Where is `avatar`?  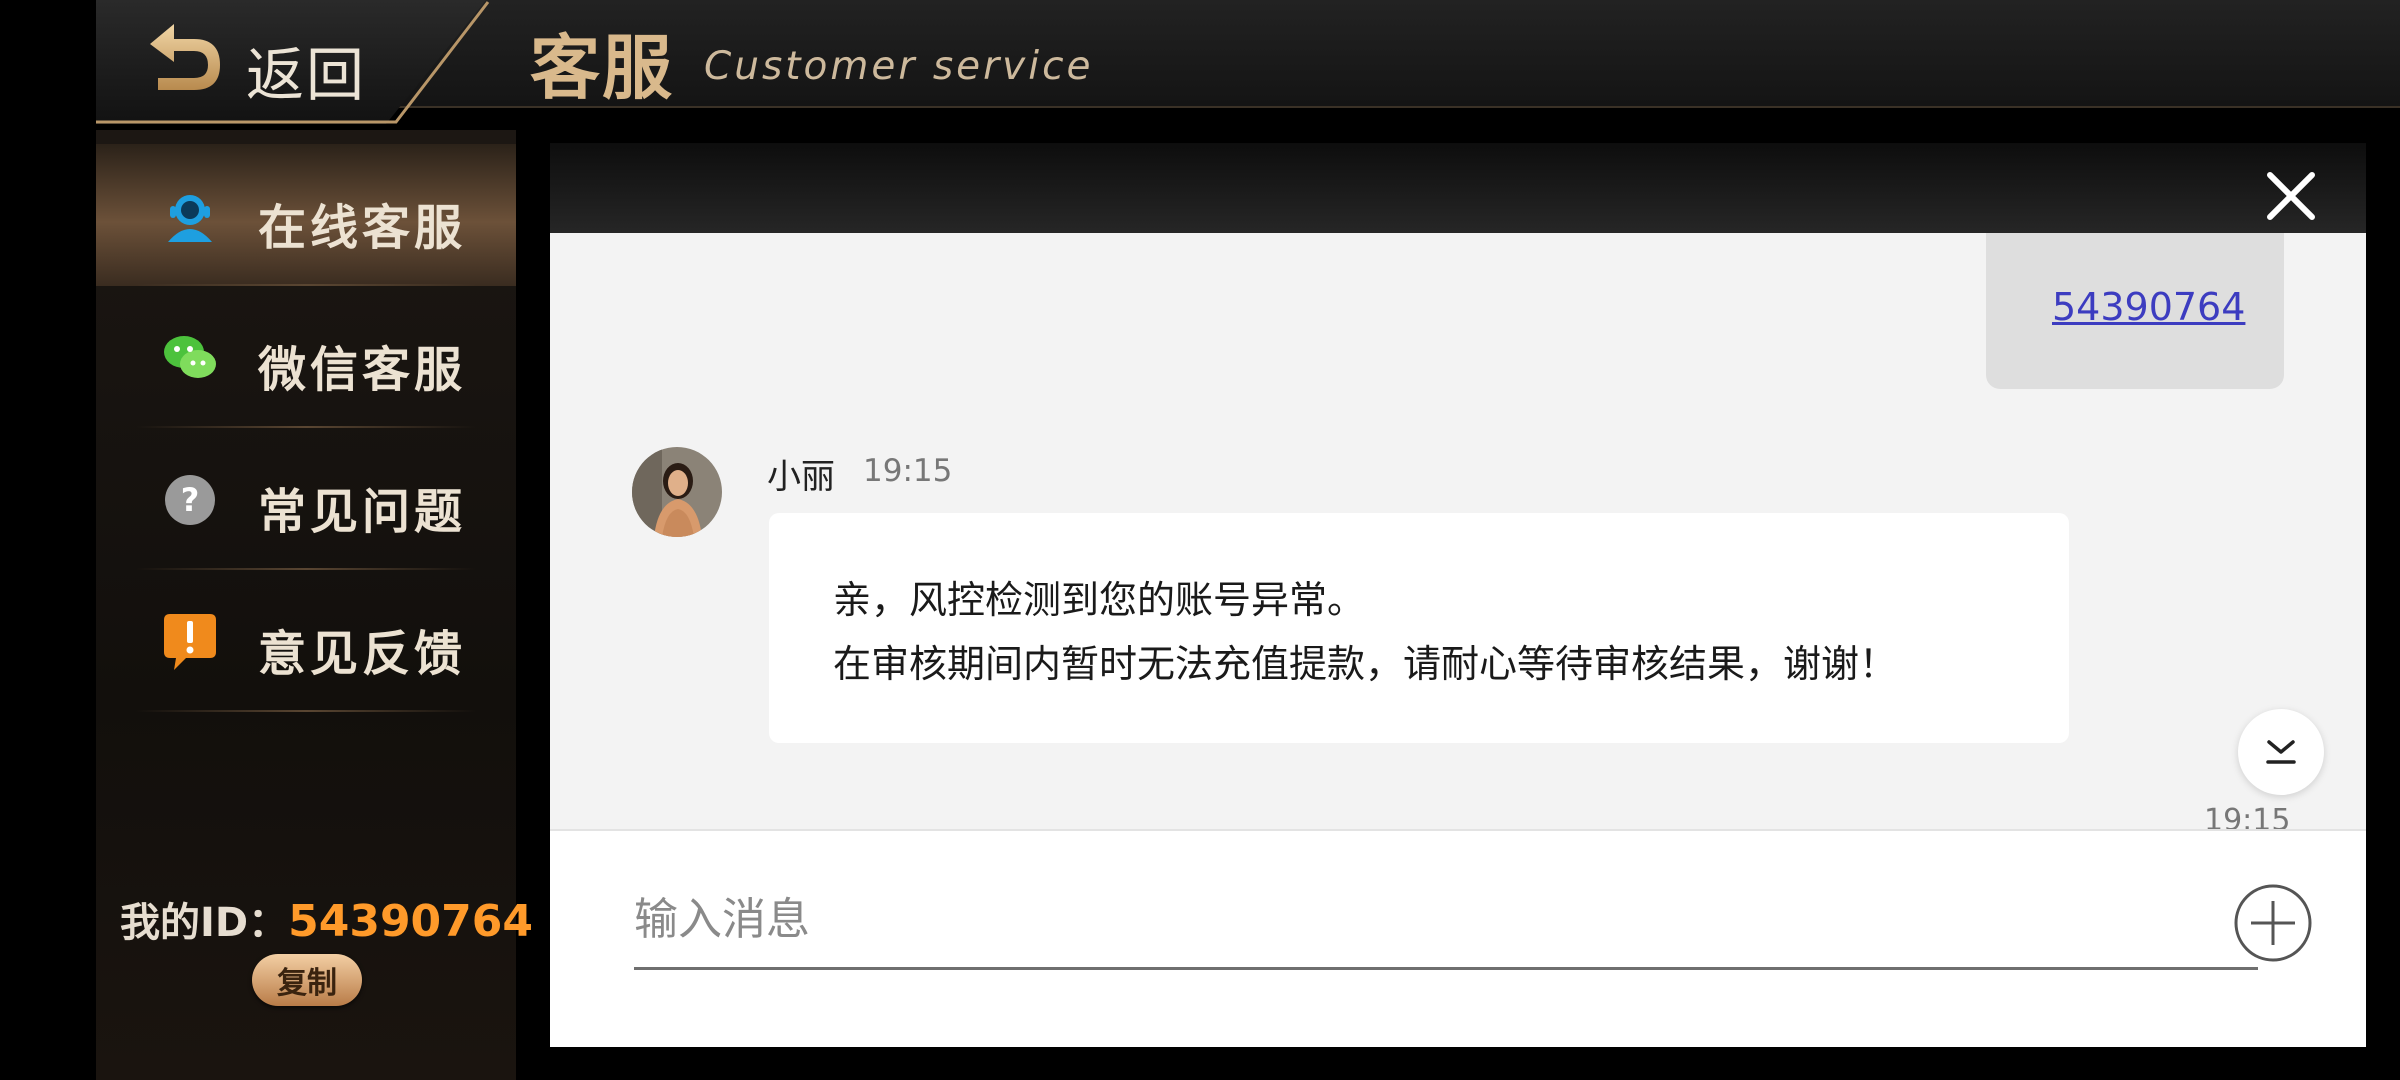 avatar is located at coordinates (677, 492).